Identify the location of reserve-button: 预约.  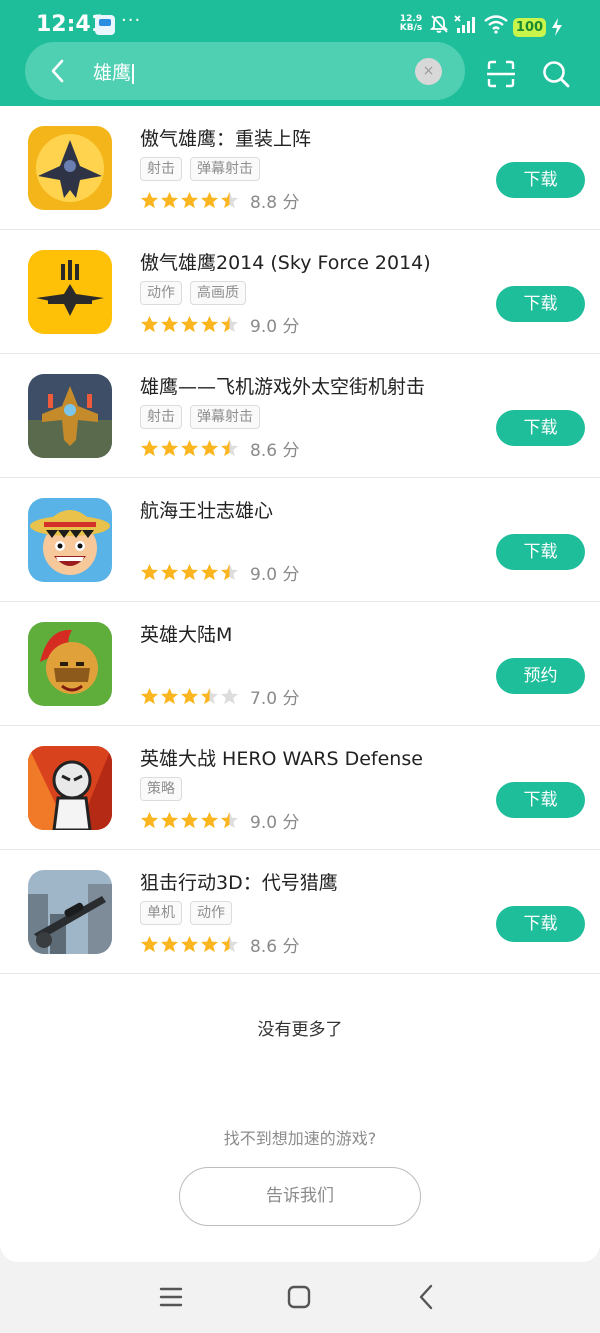
(540, 676).